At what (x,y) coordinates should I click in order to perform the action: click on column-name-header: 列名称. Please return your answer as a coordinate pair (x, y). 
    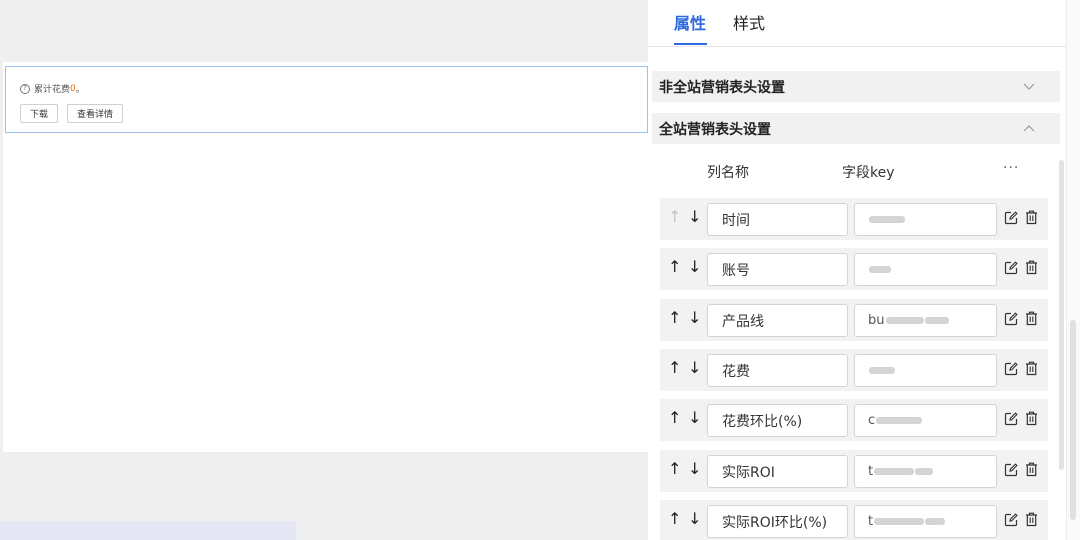
    Looking at the image, I should click on (728, 173).